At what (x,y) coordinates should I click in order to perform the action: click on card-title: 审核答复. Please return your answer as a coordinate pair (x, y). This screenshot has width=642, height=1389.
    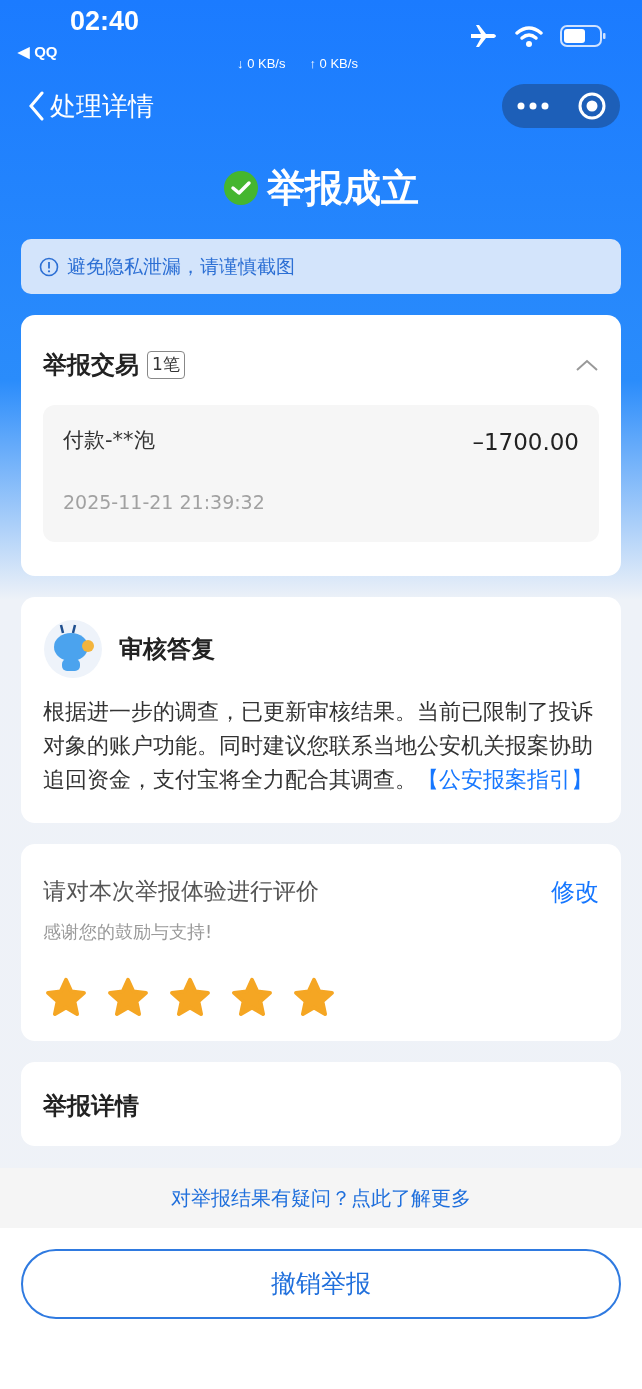
    Looking at the image, I should click on (167, 649).